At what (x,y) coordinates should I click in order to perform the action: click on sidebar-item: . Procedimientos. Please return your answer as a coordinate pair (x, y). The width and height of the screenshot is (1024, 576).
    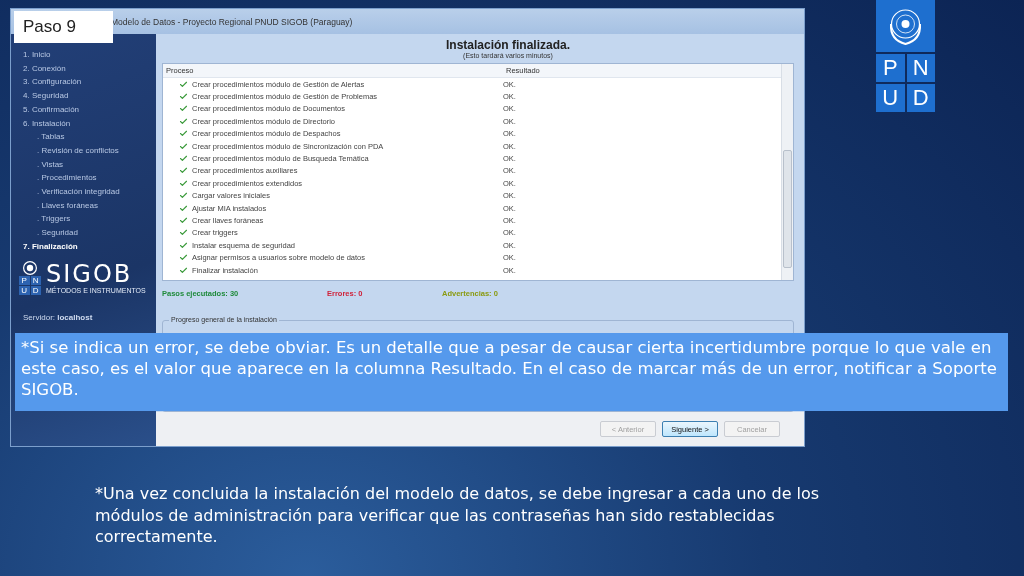
    Looking at the image, I should click on (89, 178).